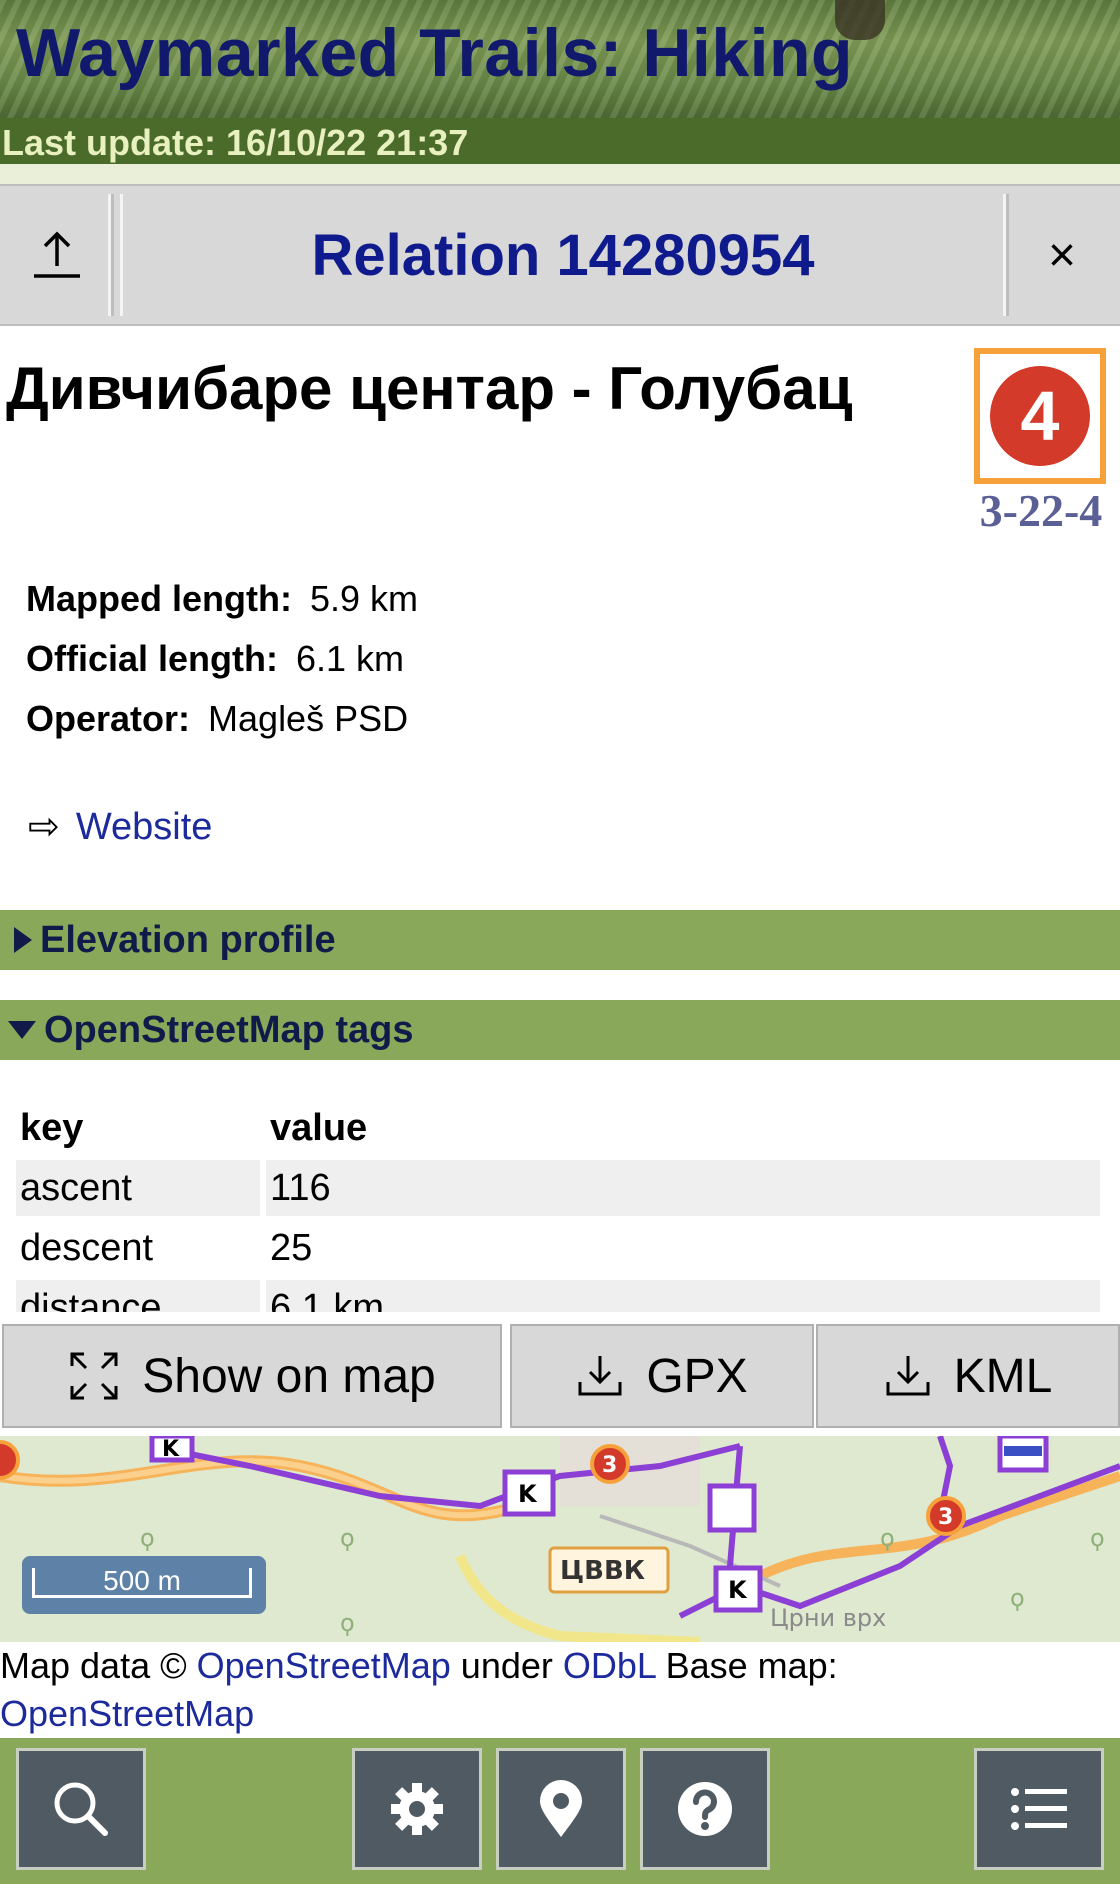 The image size is (1120, 1884). Describe the element at coordinates (697, 1376) in the screenshot. I see `button-label: GPX` at that location.